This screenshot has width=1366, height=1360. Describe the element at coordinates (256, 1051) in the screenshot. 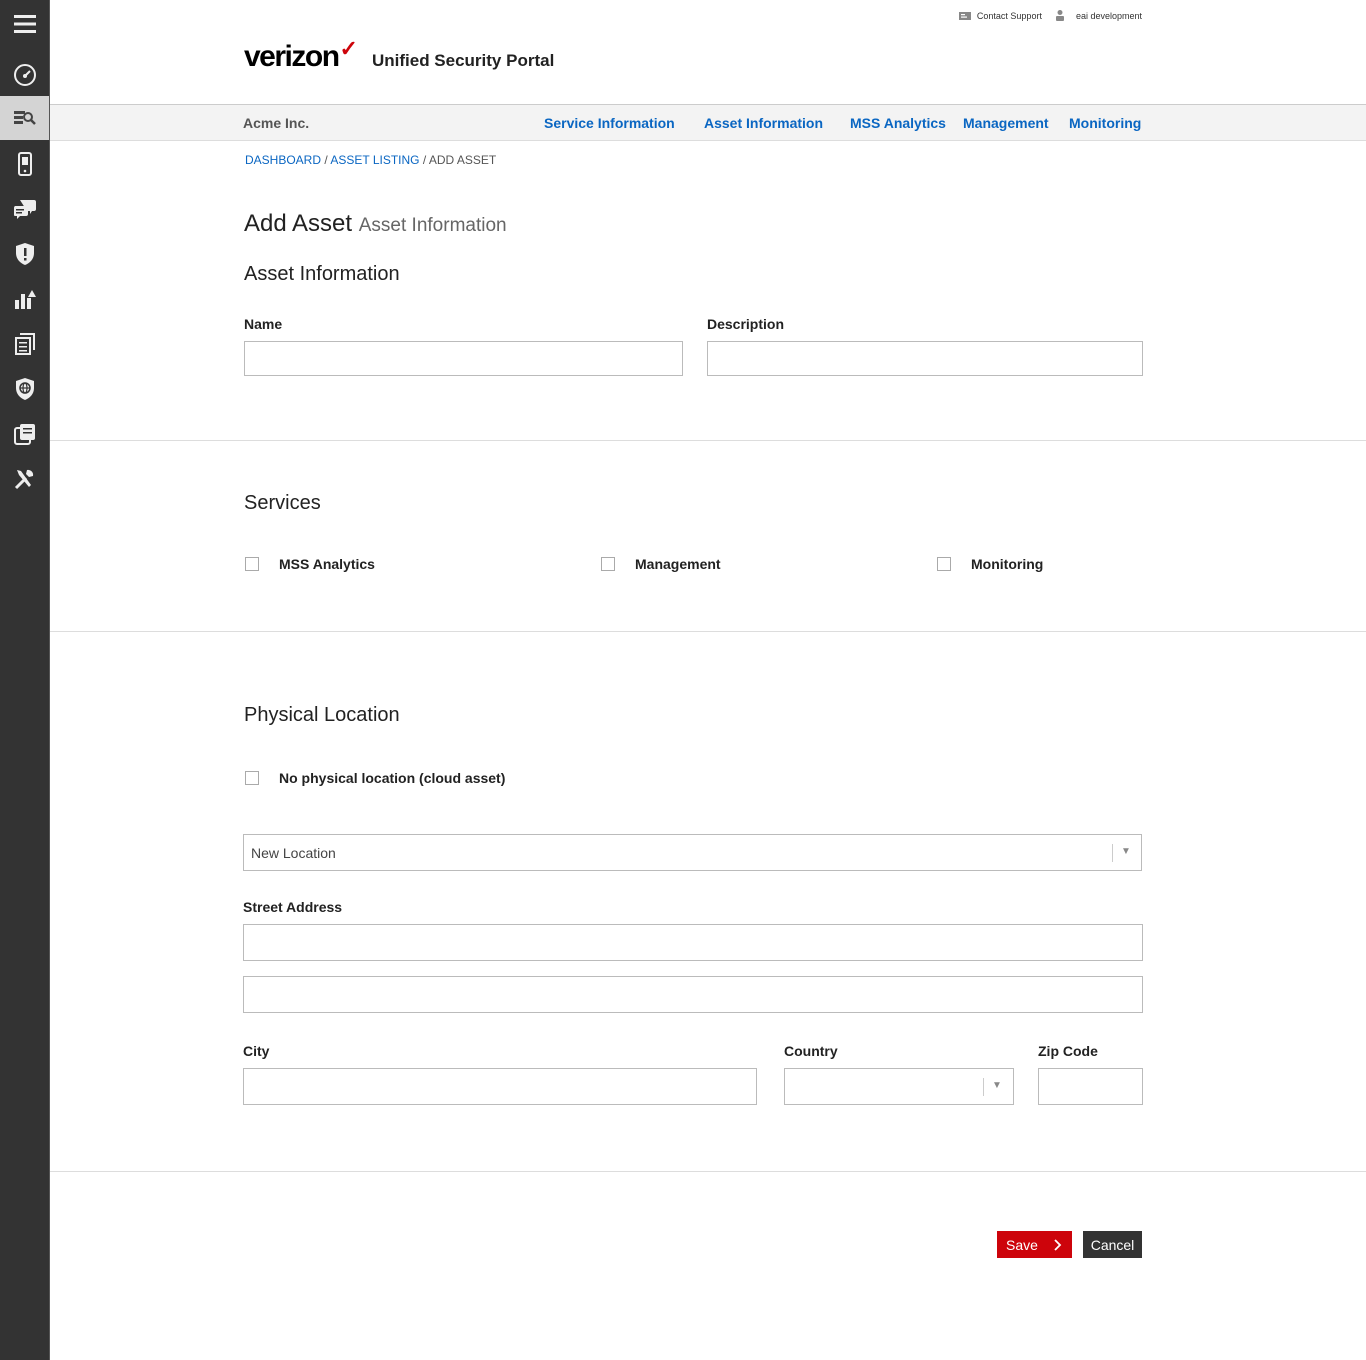

I see `city-label: City` at that location.